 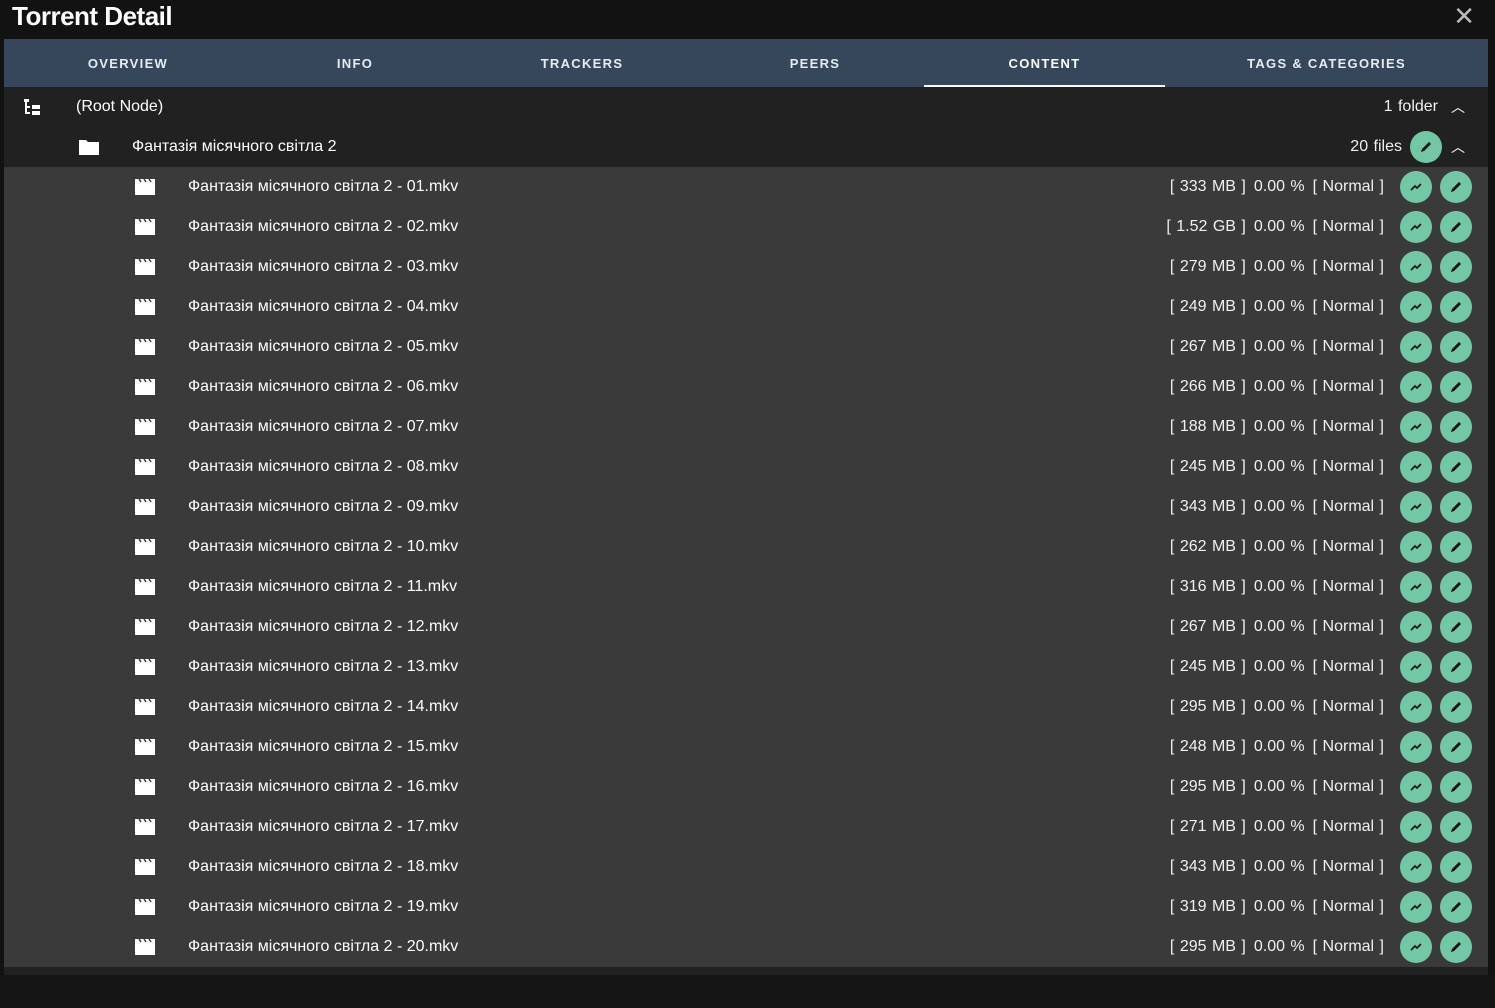 I want to click on file-size: [ 245 MB ], so click(x=1207, y=466).